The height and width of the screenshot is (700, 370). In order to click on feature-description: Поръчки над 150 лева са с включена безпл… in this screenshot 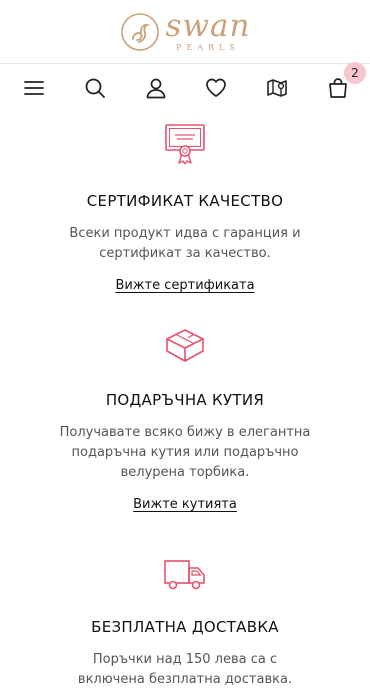, I will do `click(185, 670)`.